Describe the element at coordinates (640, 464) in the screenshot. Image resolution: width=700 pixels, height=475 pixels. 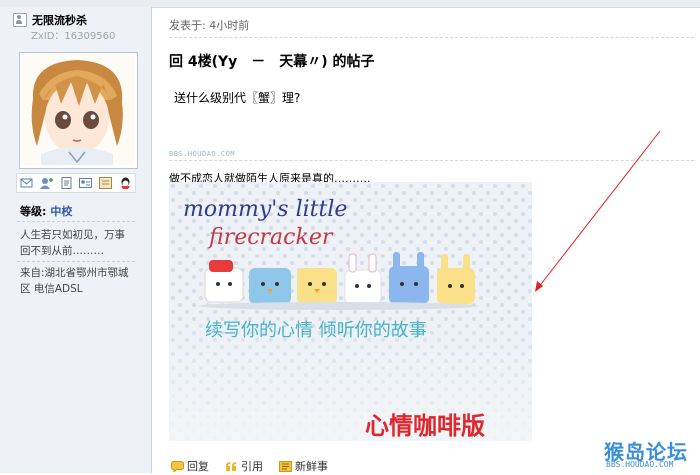
I see `logo-url: BBS.HOUDAO.COM` at that location.